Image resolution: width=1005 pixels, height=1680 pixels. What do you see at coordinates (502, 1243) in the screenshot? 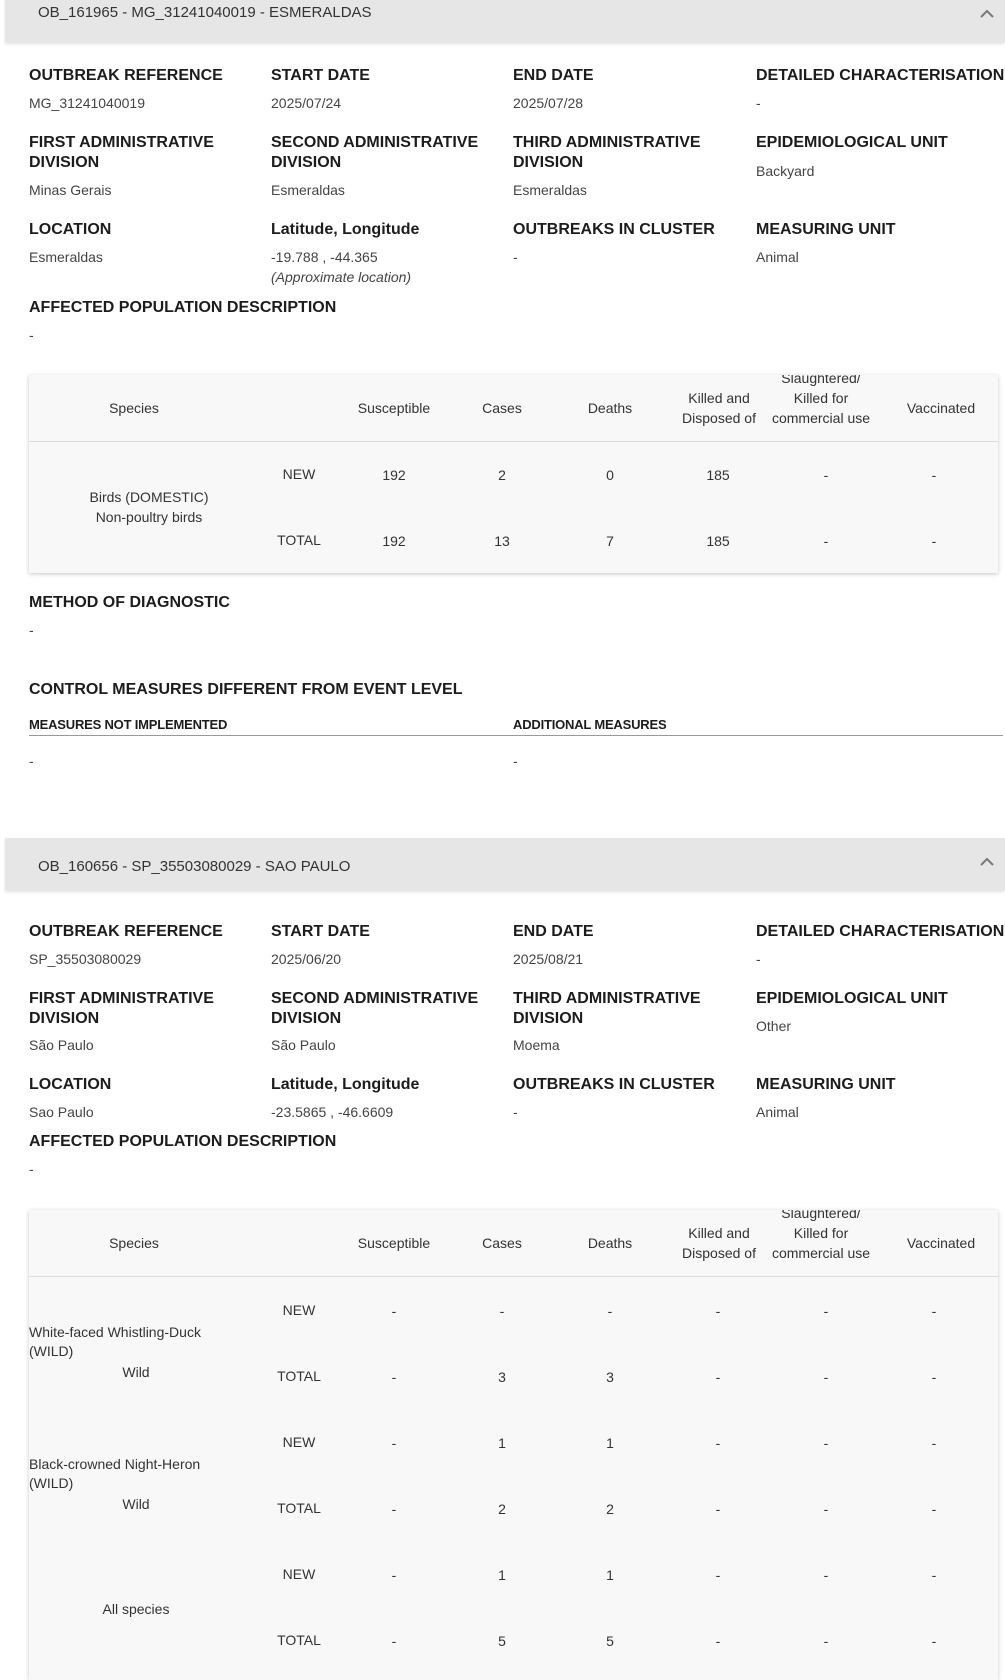
I see `cases-column-header: Cases` at bounding box center [502, 1243].